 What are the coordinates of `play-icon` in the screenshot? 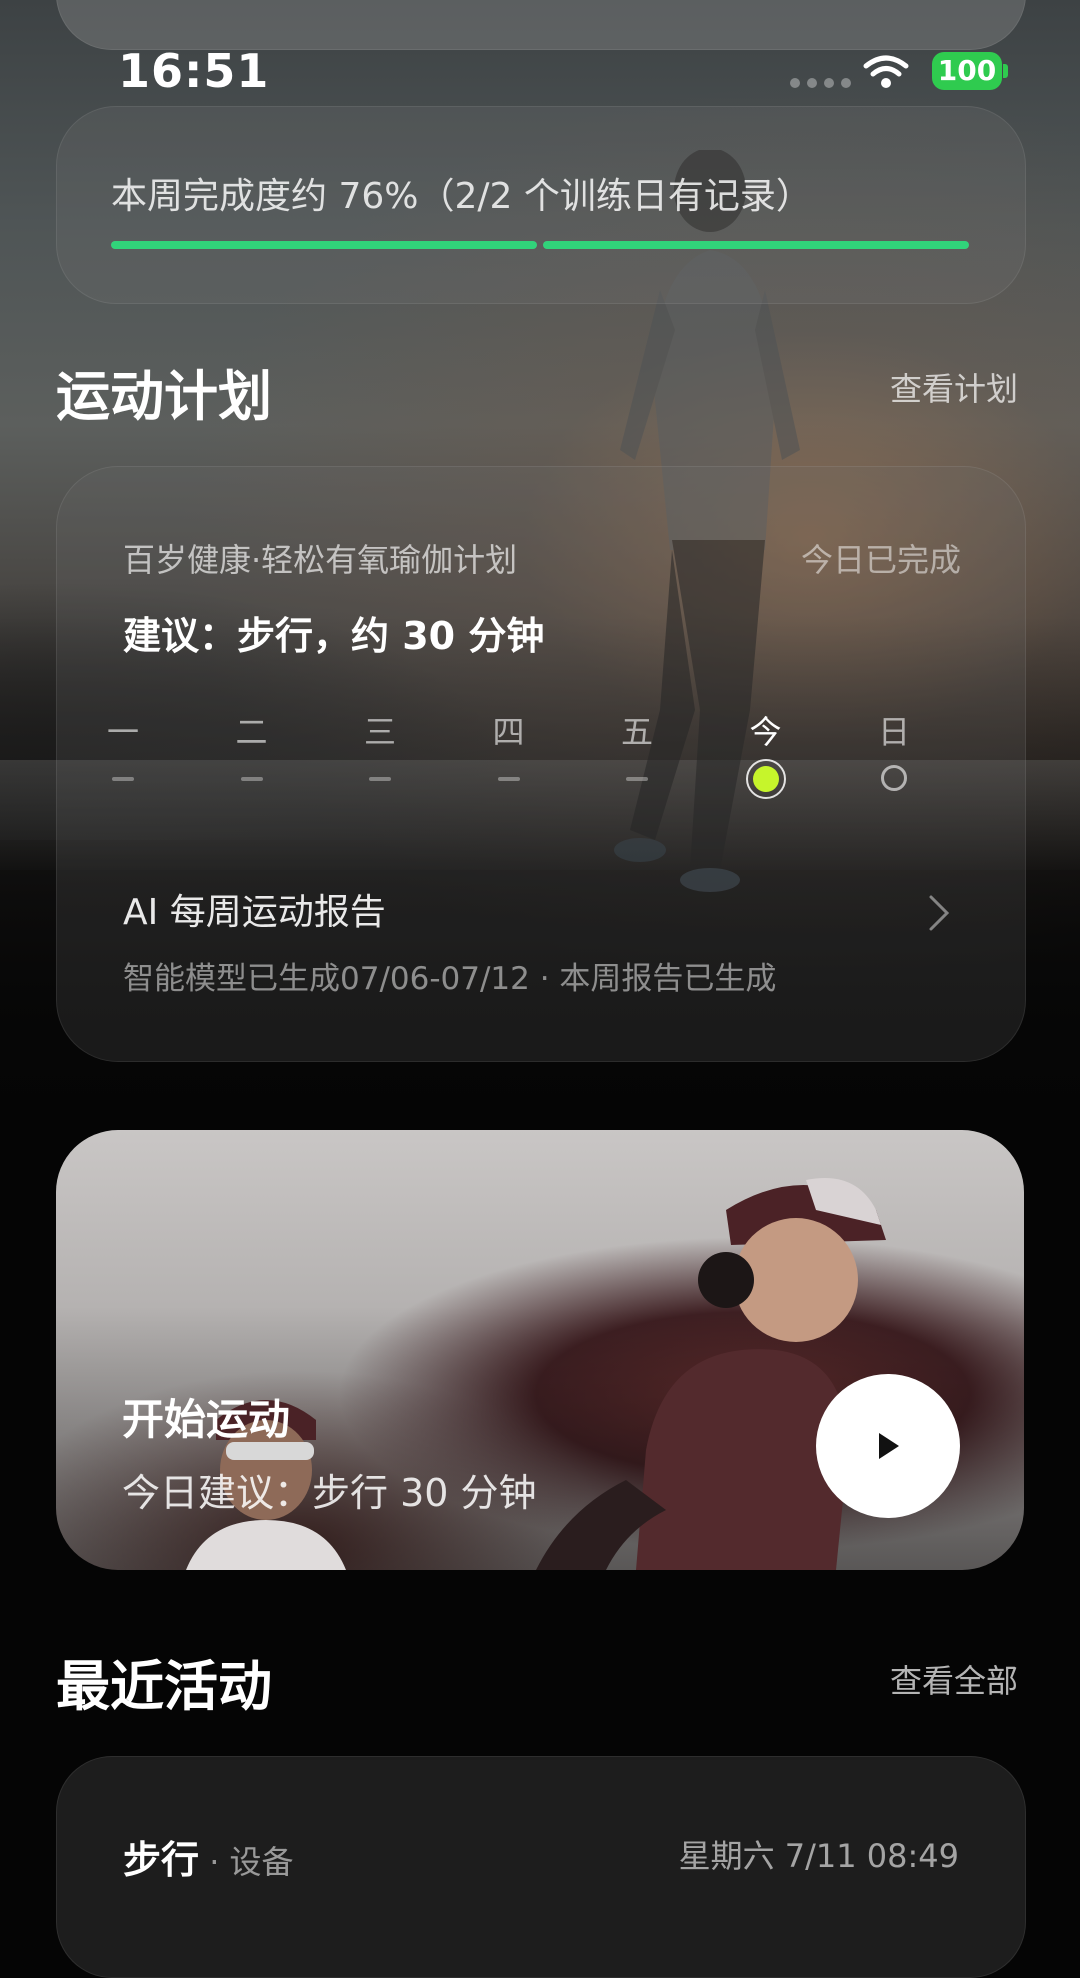 It's located at (889, 1446).